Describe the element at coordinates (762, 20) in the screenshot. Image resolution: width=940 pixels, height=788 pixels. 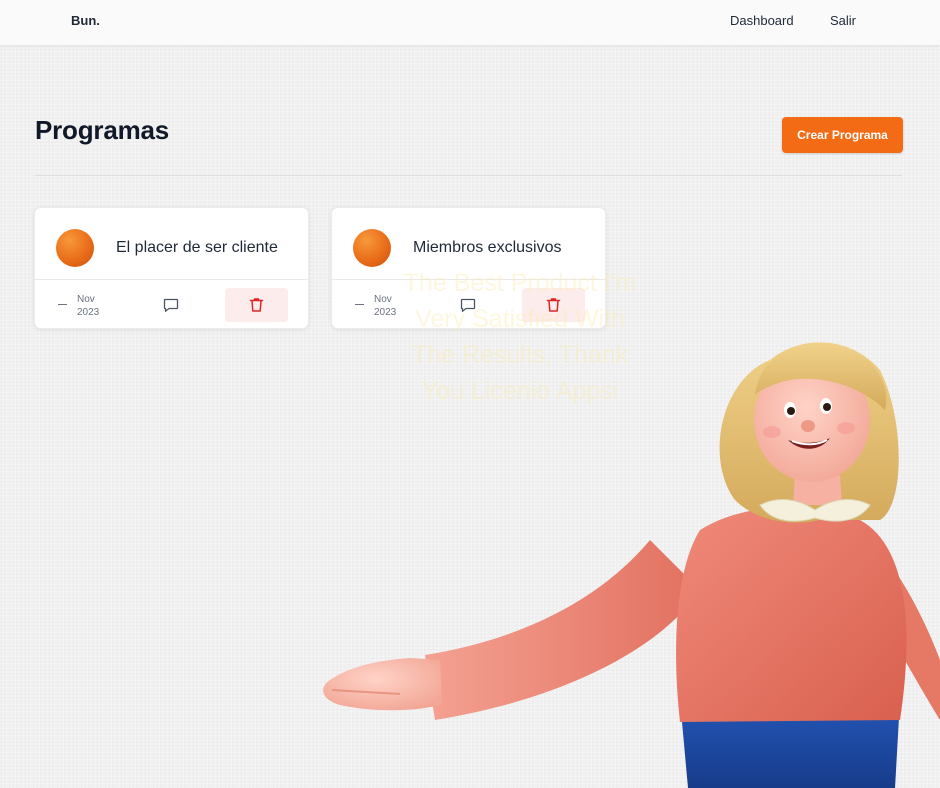
I see `nav-dashboard-link: Dashboard` at that location.